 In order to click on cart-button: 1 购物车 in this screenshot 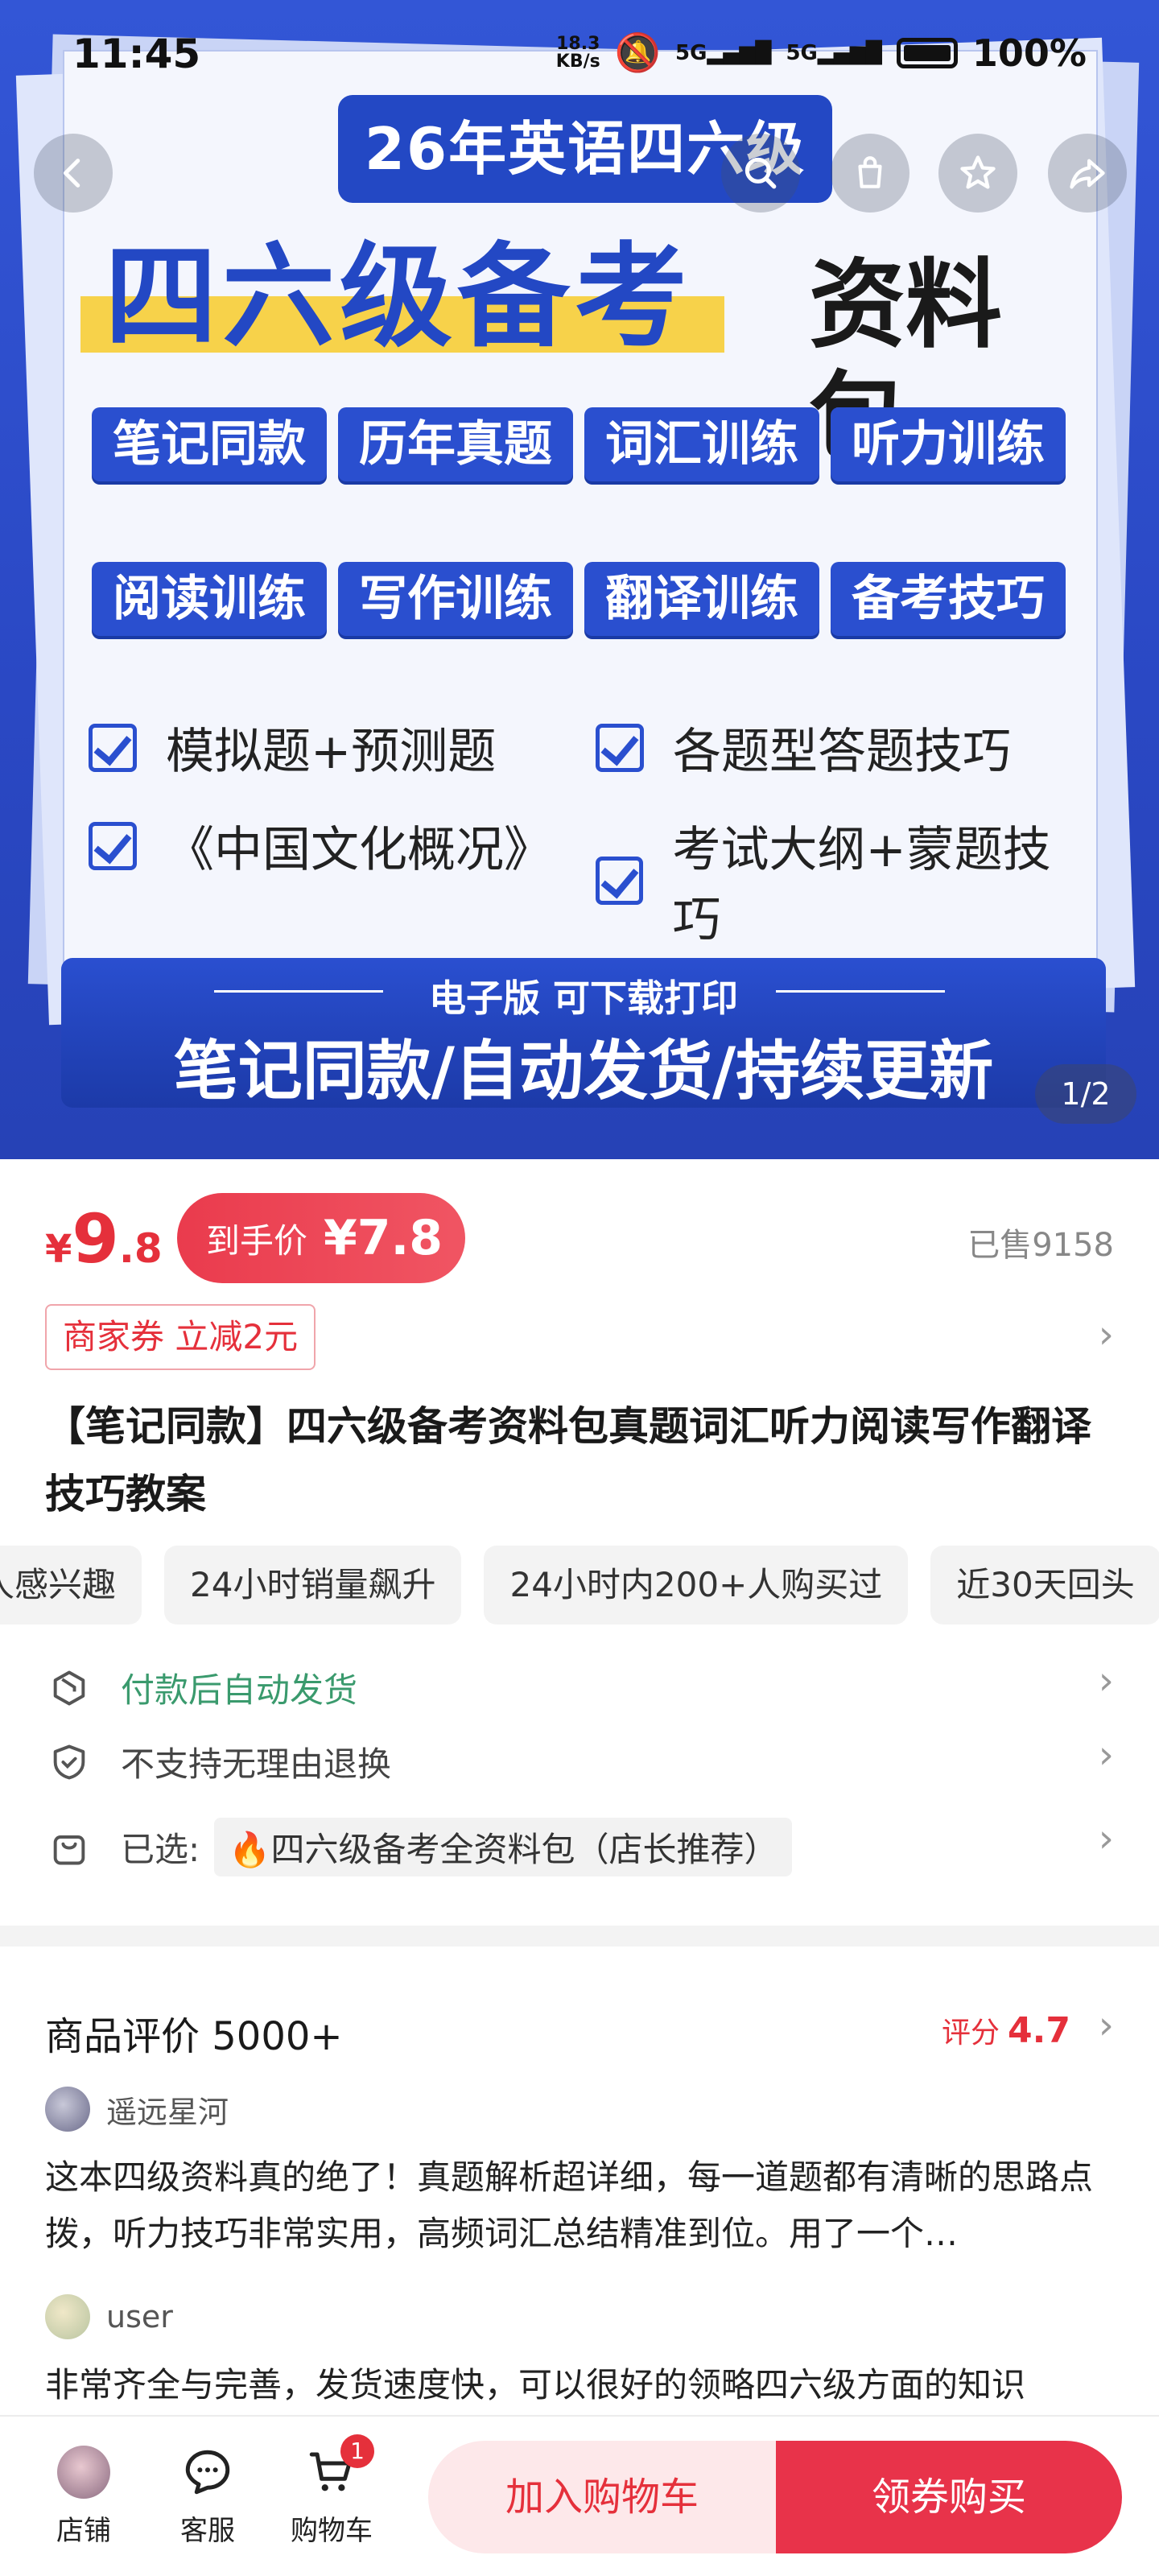, I will do `click(331, 2491)`.